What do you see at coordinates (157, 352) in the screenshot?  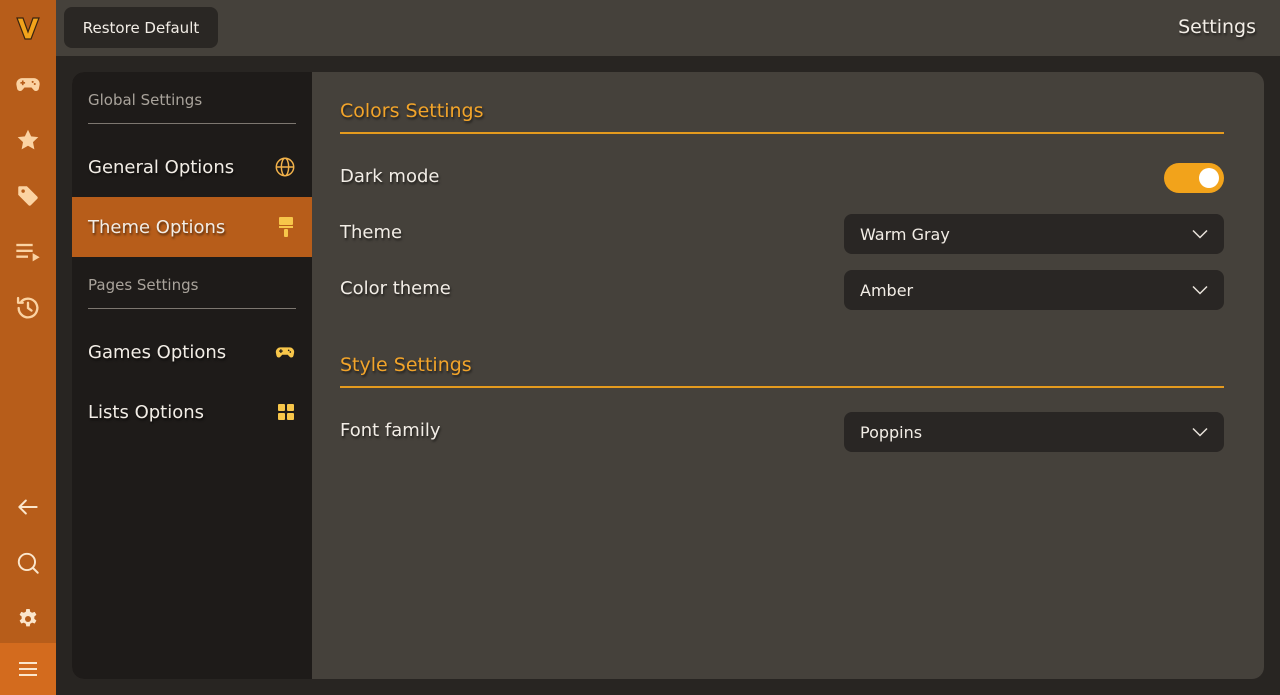 I see `sidebar-item-label: Games Options` at bounding box center [157, 352].